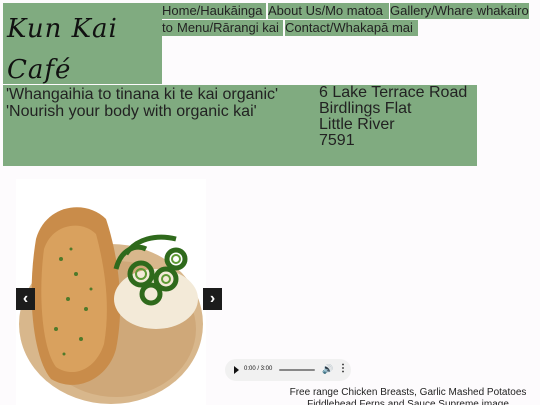  Describe the element at coordinates (327, 369) in the screenshot. I see `volume-icon: 🔊` at that location.